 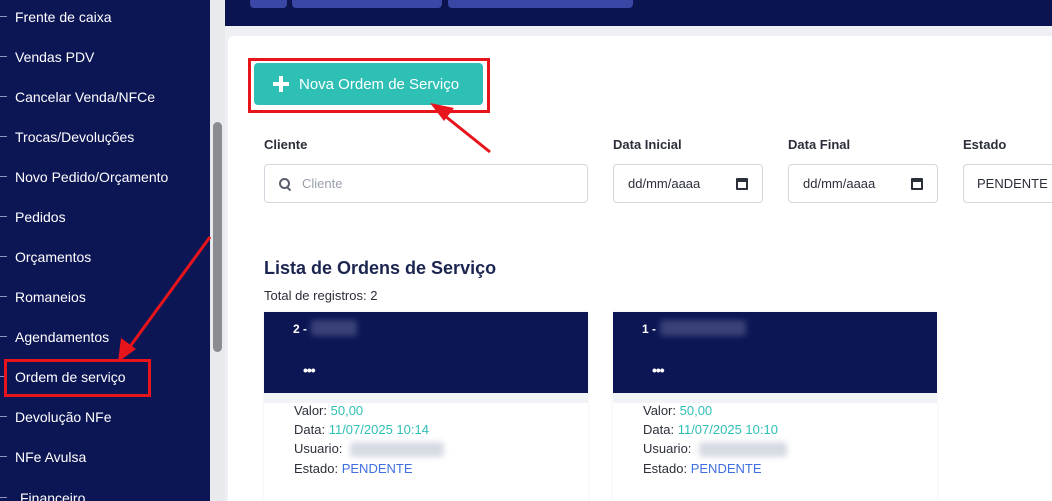 I want to click on sidebar-item-novo-pedido: Novo Pedido/Orçamento, so click(x=105, y=177).